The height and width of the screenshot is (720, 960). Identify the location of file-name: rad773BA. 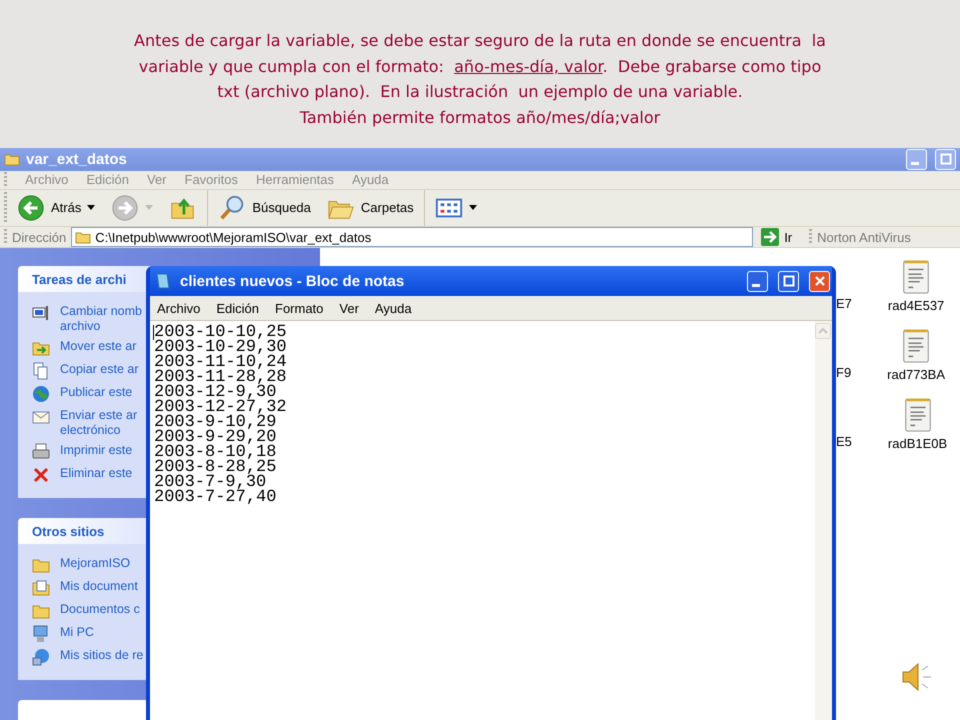
(916, 374).